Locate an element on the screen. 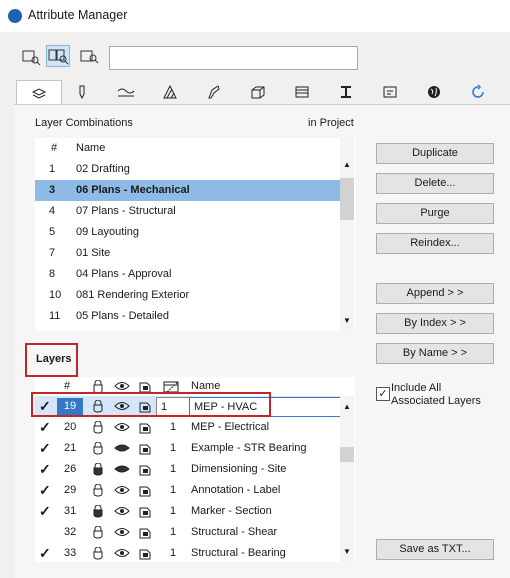  duplicate-button: Duplicate is located at coordinates (435, 153).